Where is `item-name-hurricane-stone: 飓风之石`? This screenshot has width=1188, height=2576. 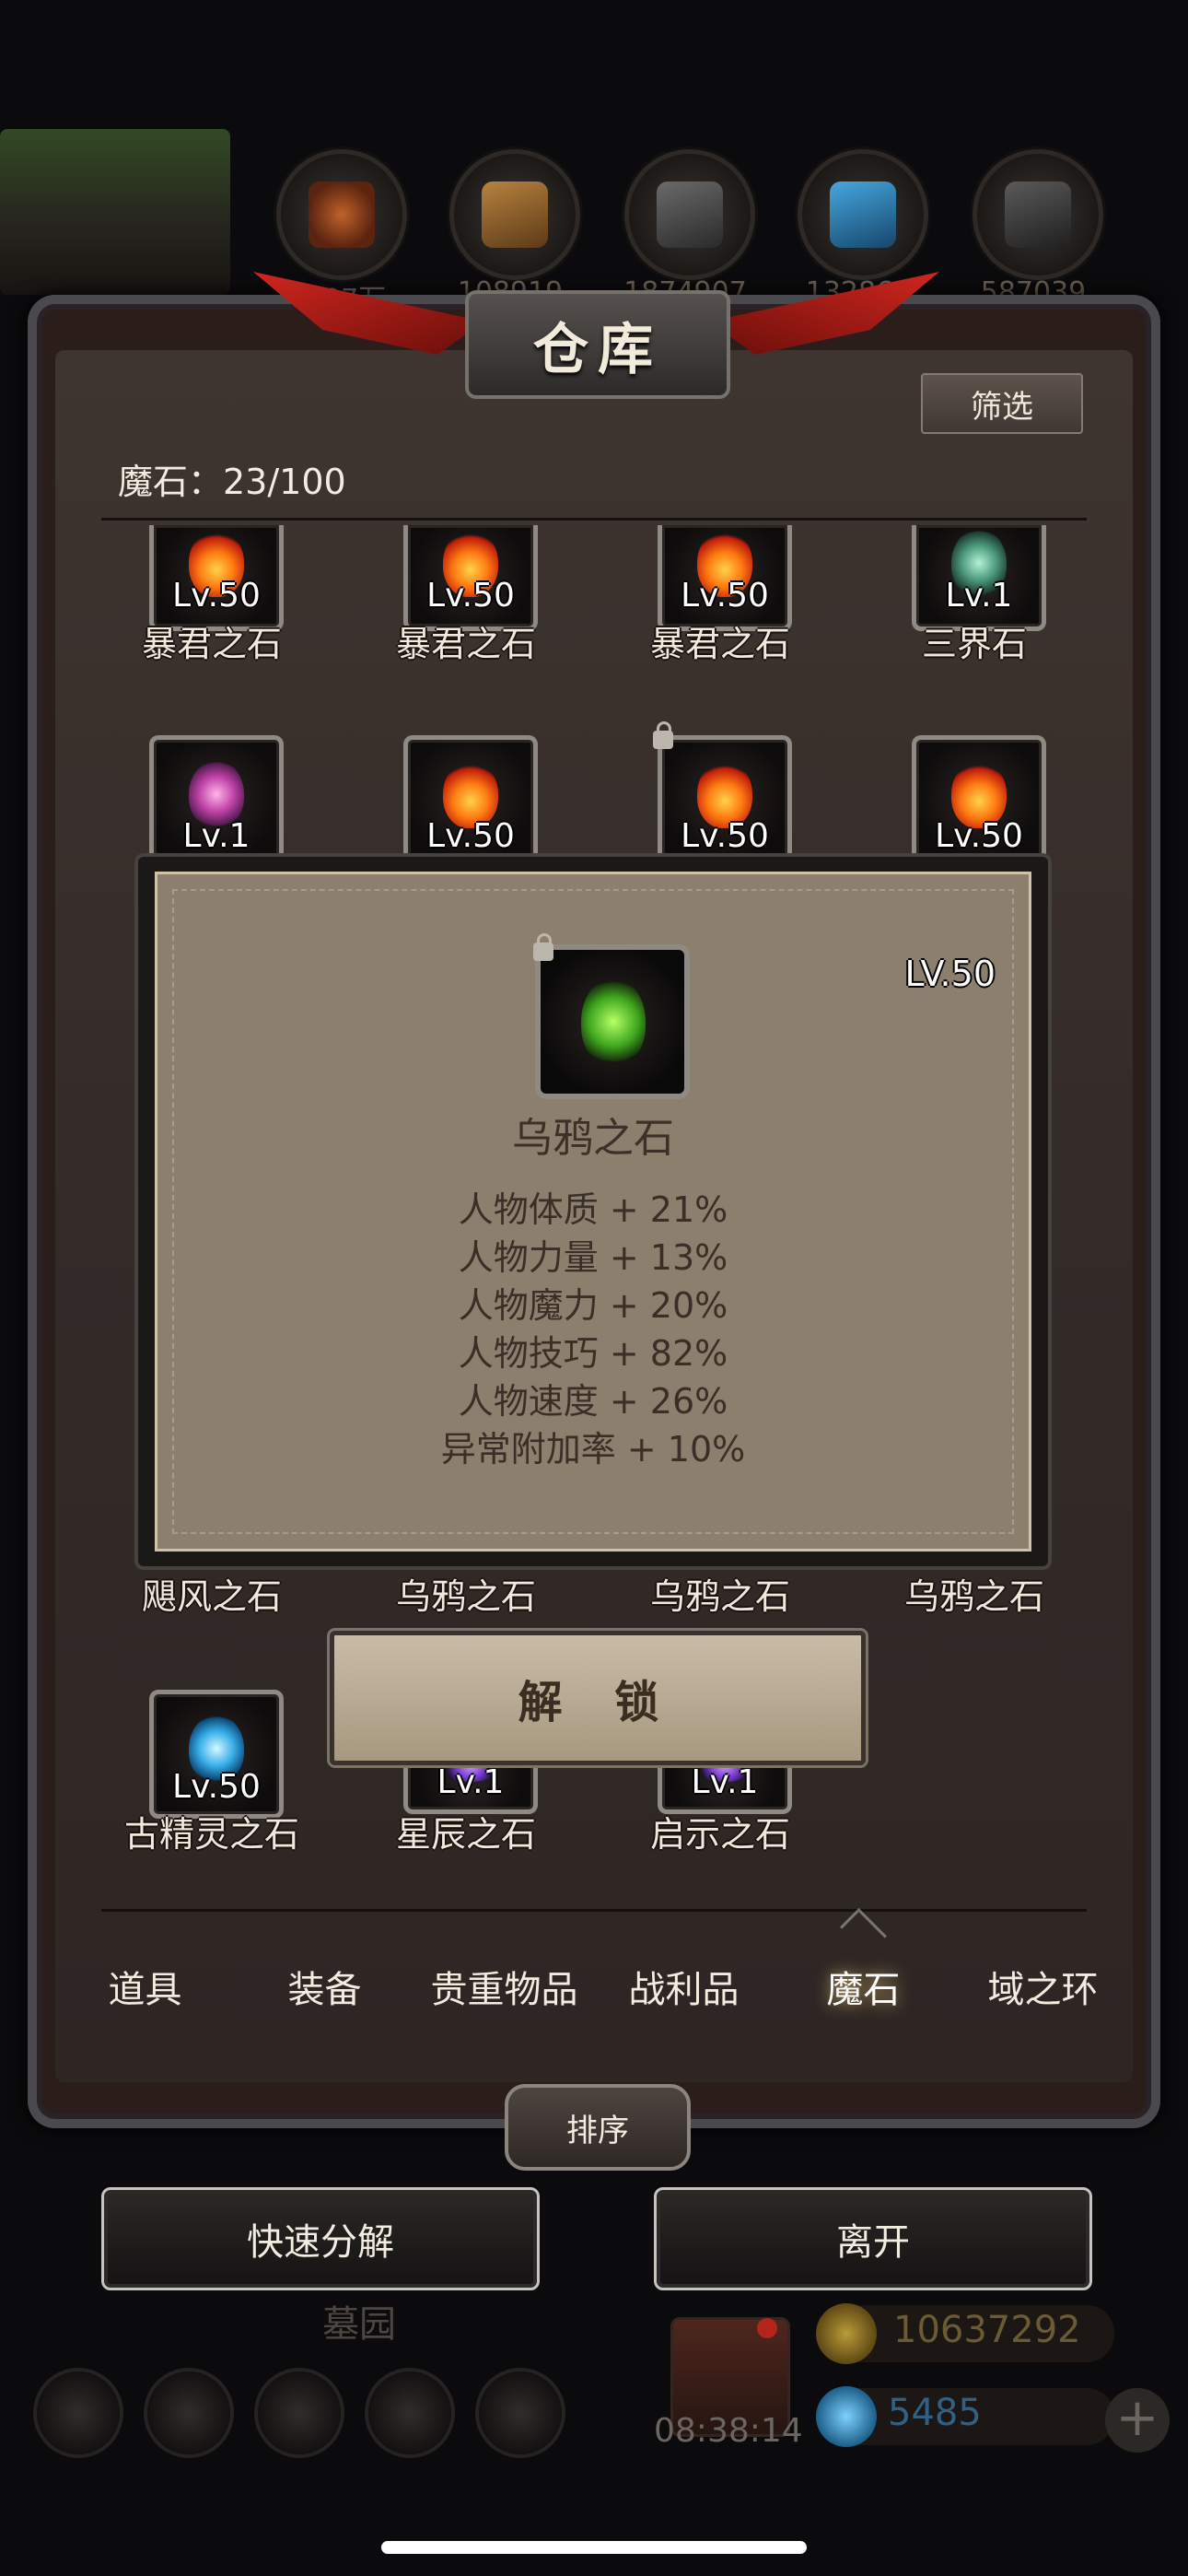
item-name-hurricane-stone: 飓风之石 is located at coordinates (212, 1593).